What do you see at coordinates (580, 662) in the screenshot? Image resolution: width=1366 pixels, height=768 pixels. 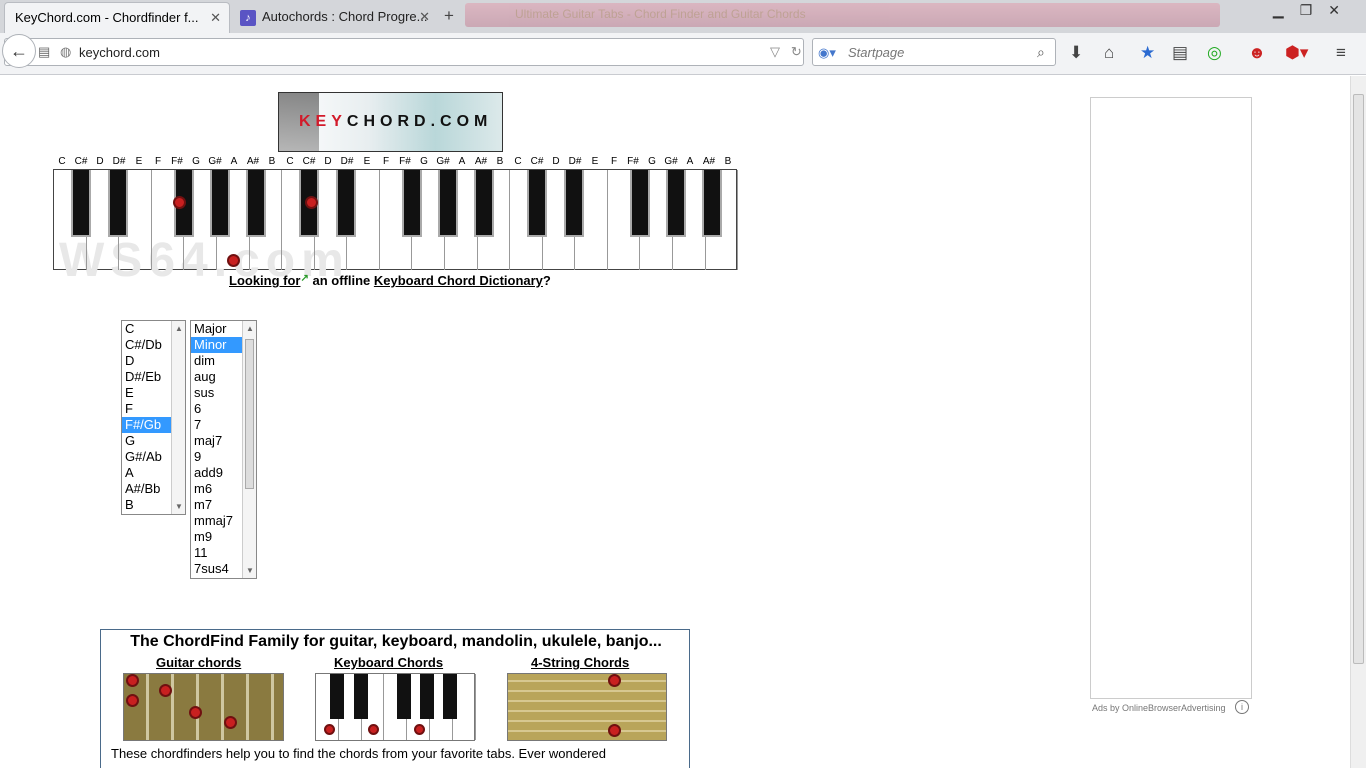 I see `four-string-chords-link: 4-String Chords` at bounding box center [580, 662].